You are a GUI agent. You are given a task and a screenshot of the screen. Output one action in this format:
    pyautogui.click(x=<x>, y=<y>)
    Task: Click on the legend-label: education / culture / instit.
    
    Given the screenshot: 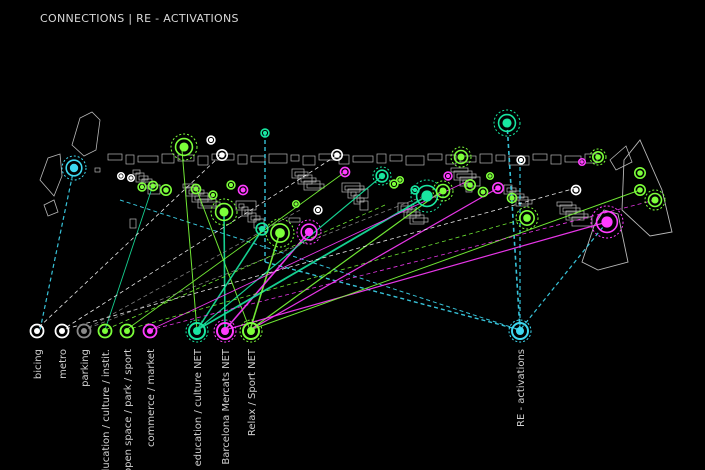 What is the action you would take?
    pyautogui.click(x=106, y=409)
    